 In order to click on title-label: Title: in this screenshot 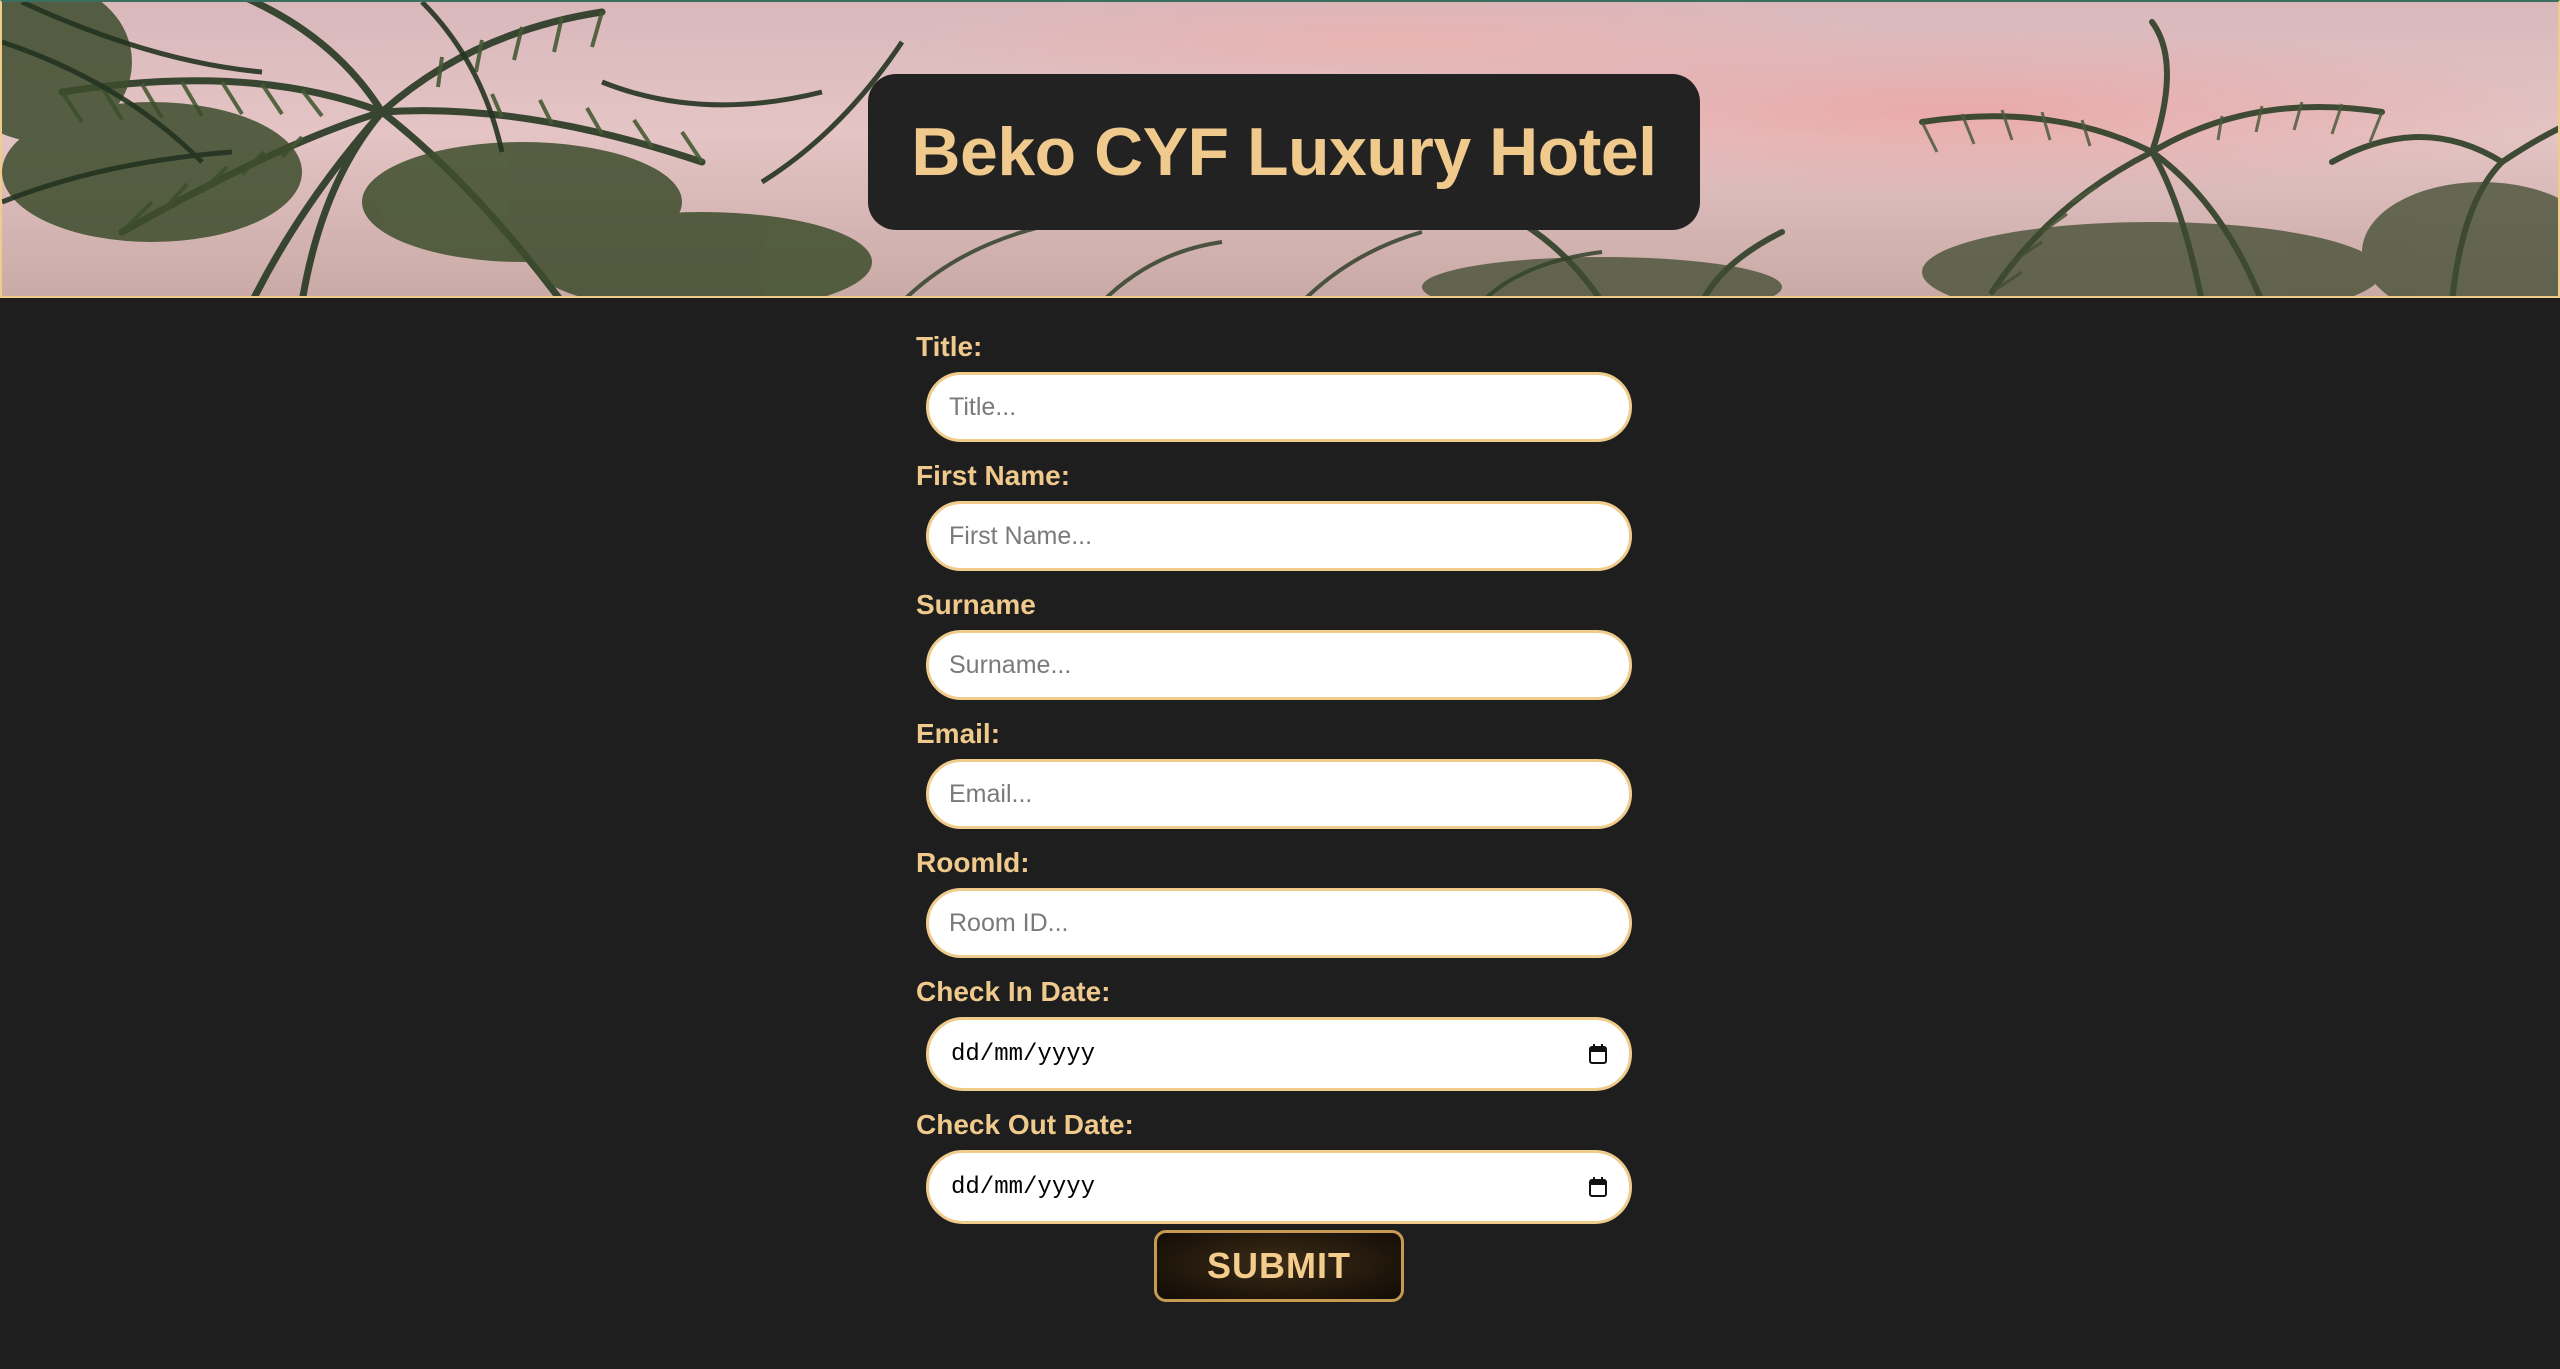, I will do `click(949, 346)`.